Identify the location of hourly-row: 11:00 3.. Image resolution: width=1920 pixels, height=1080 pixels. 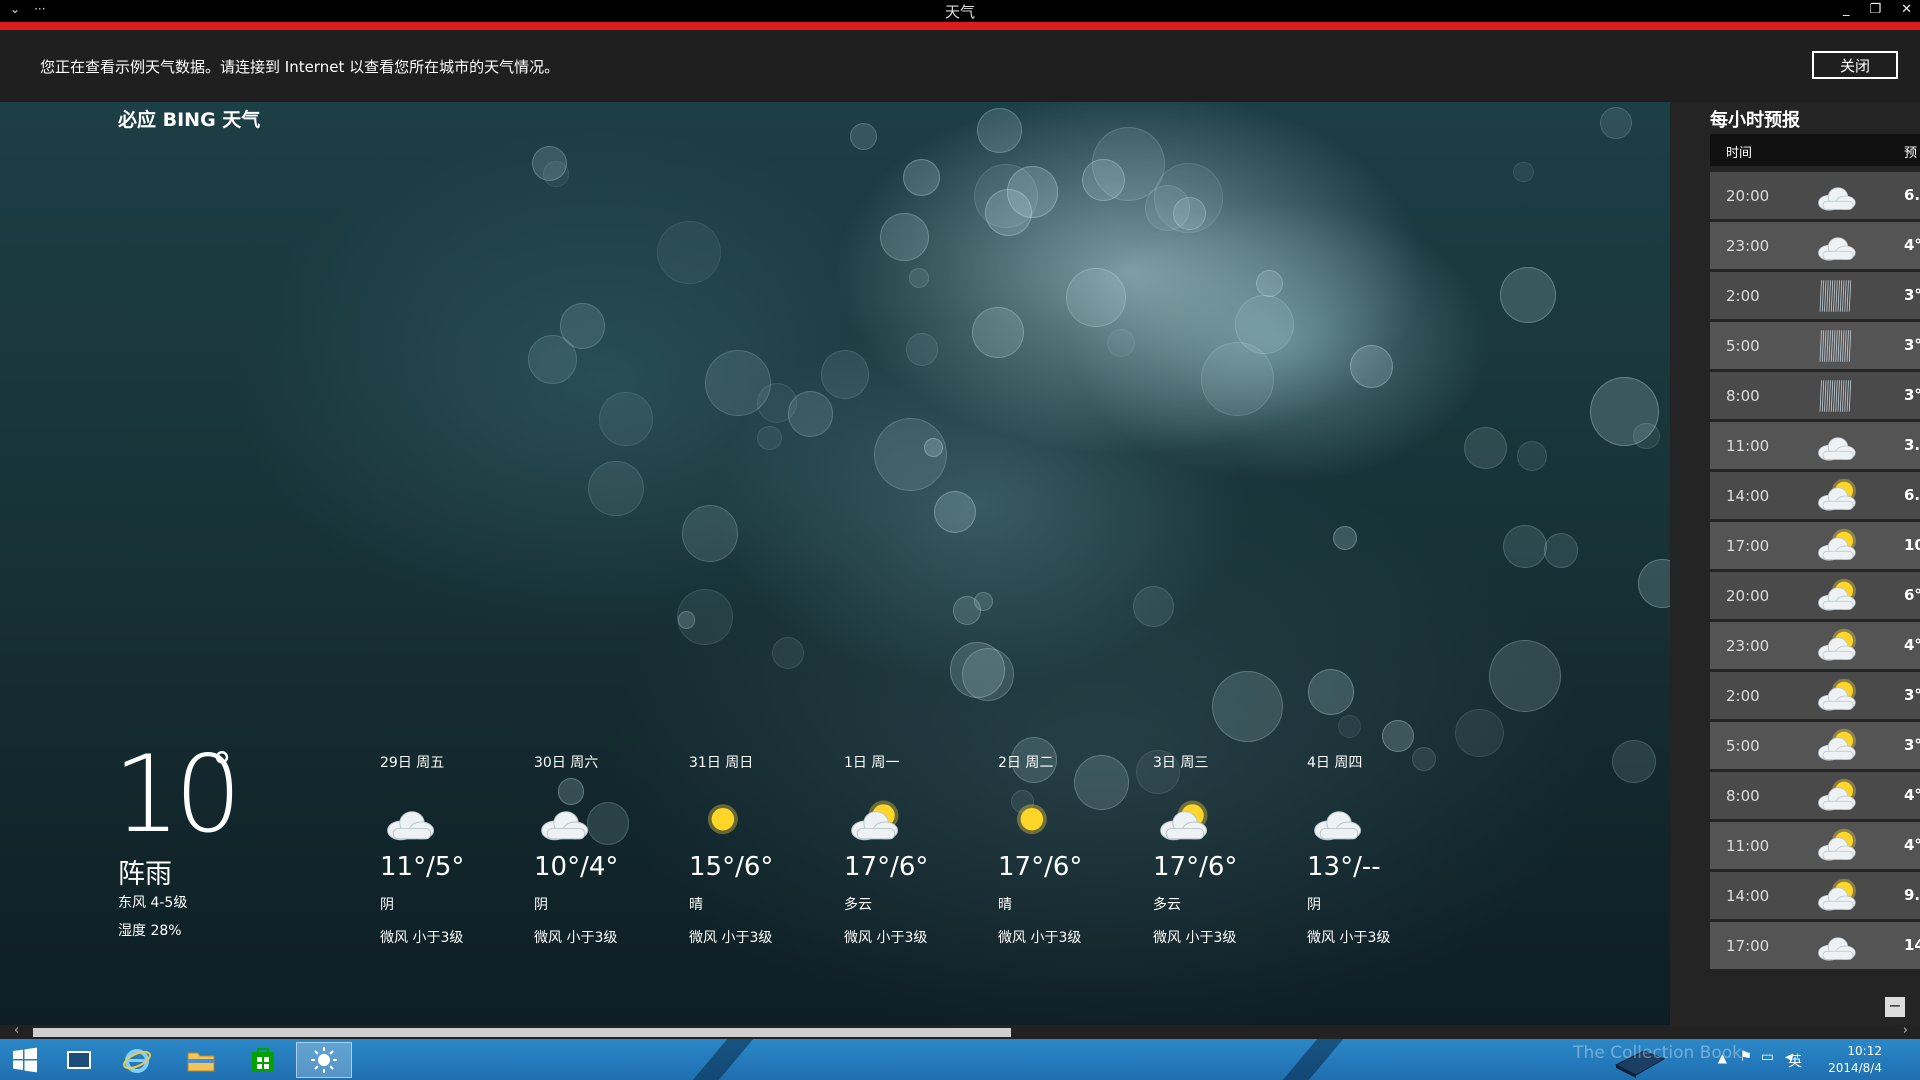
(1815, 445).